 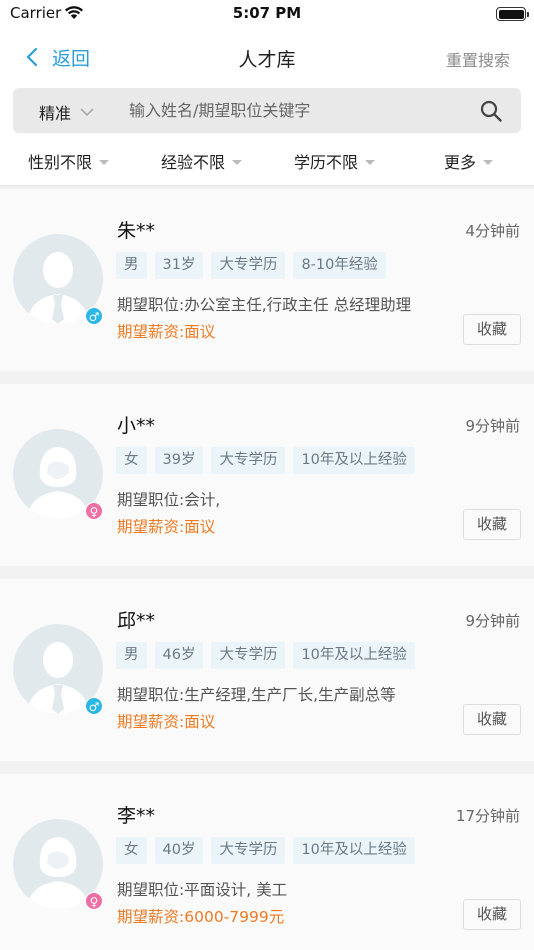 What do you see at coordinates (136, 231) in the screenshot?
I see `candidate-name: 朱**` at bounding box center [136, 231].